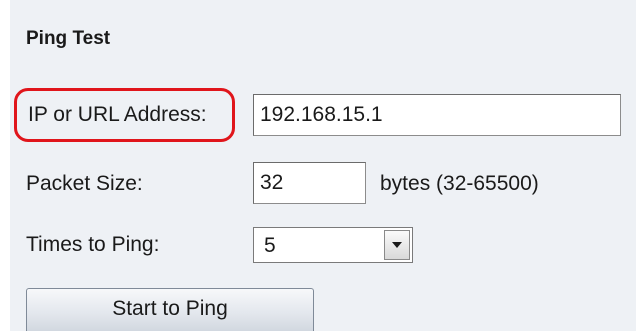 Image resolution: width=636 pixels, height=331 pixels. What do you see at coordinates (93, 244) in the screenshot?
I see `times-to-ping-label: Times to Ping:` at bounding box center [93, 244].